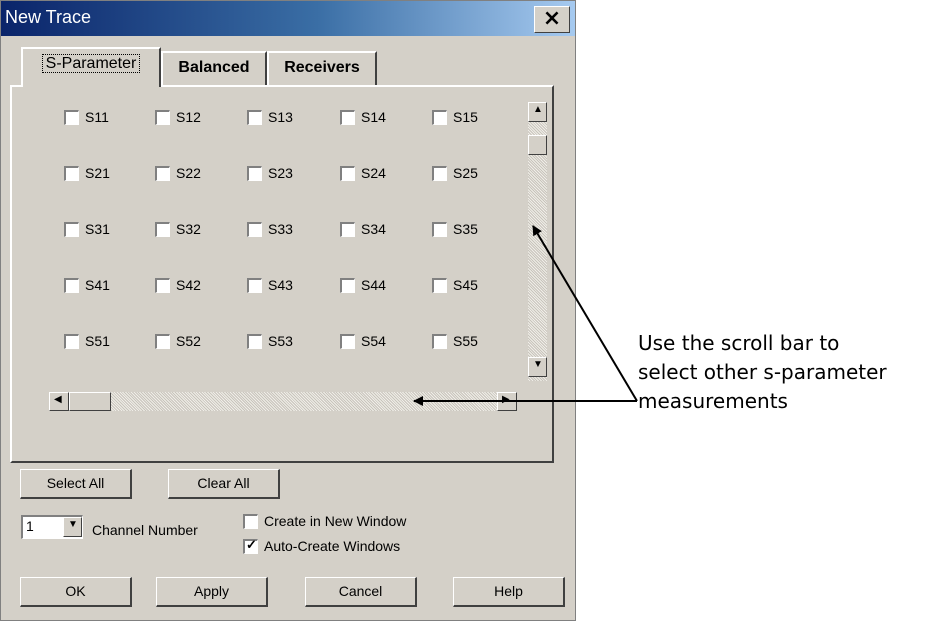 This screenshot has width=929, height=621. Describe the element at coordinates (280, 117) in the screenshot. I see `checkbox-label: S13` at that location.